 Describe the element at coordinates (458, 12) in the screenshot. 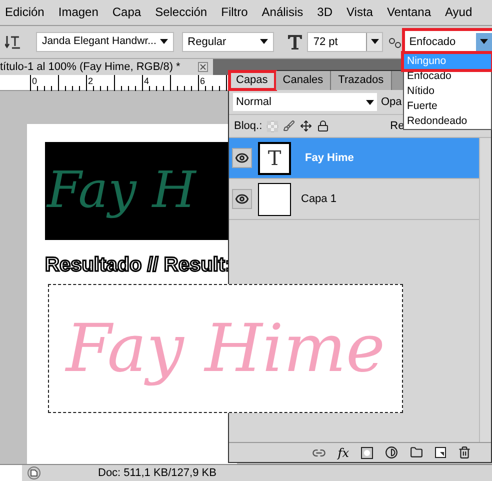

I see `menu-item: Ayud` at that location.